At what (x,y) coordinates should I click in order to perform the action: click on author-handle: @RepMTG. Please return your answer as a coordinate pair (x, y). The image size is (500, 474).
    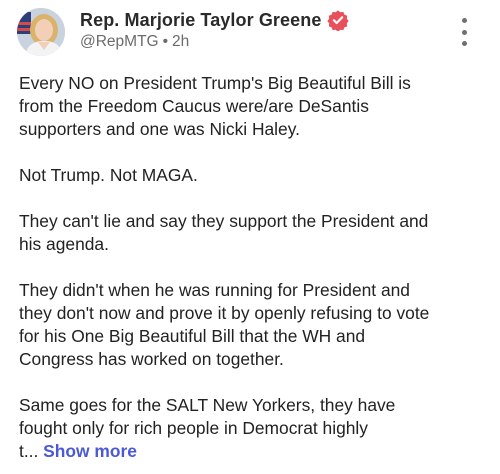
    Looking at the image, I should click on (119, 41).